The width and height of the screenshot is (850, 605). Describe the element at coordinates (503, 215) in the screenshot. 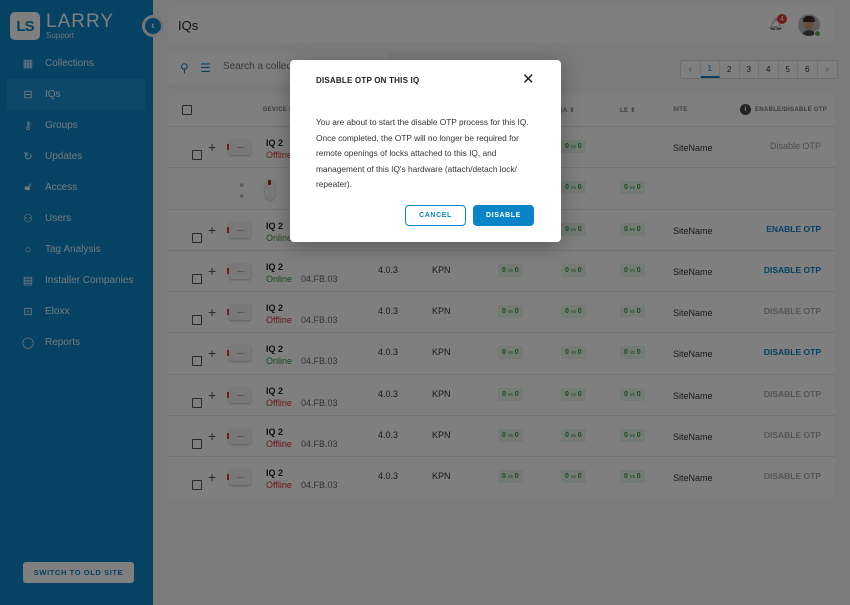

I see `disable-button: DISABLE` at that location.